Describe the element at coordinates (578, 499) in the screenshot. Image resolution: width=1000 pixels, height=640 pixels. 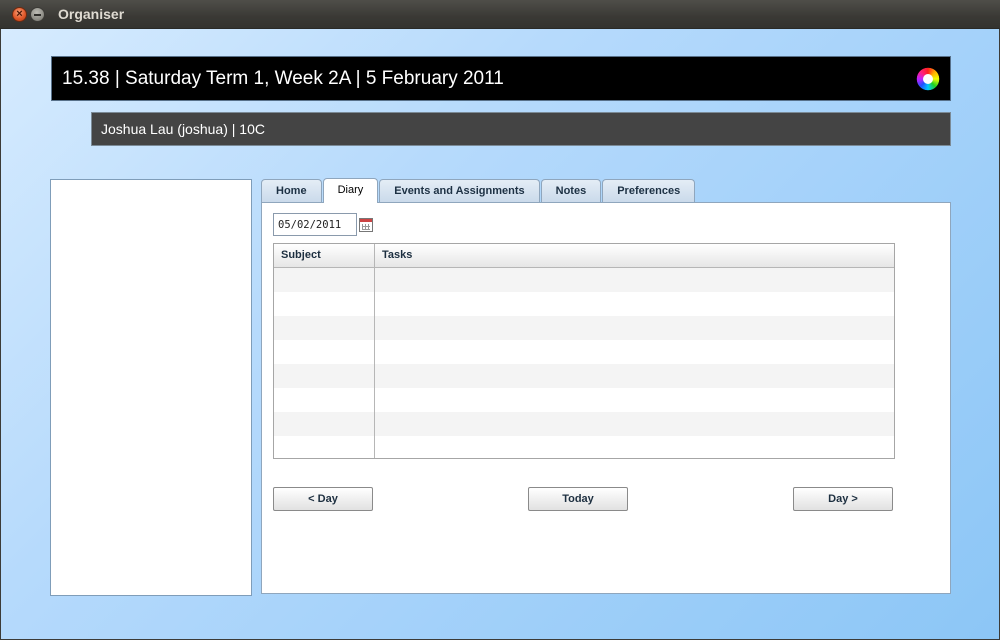
I see `today-button: Today` at that location.